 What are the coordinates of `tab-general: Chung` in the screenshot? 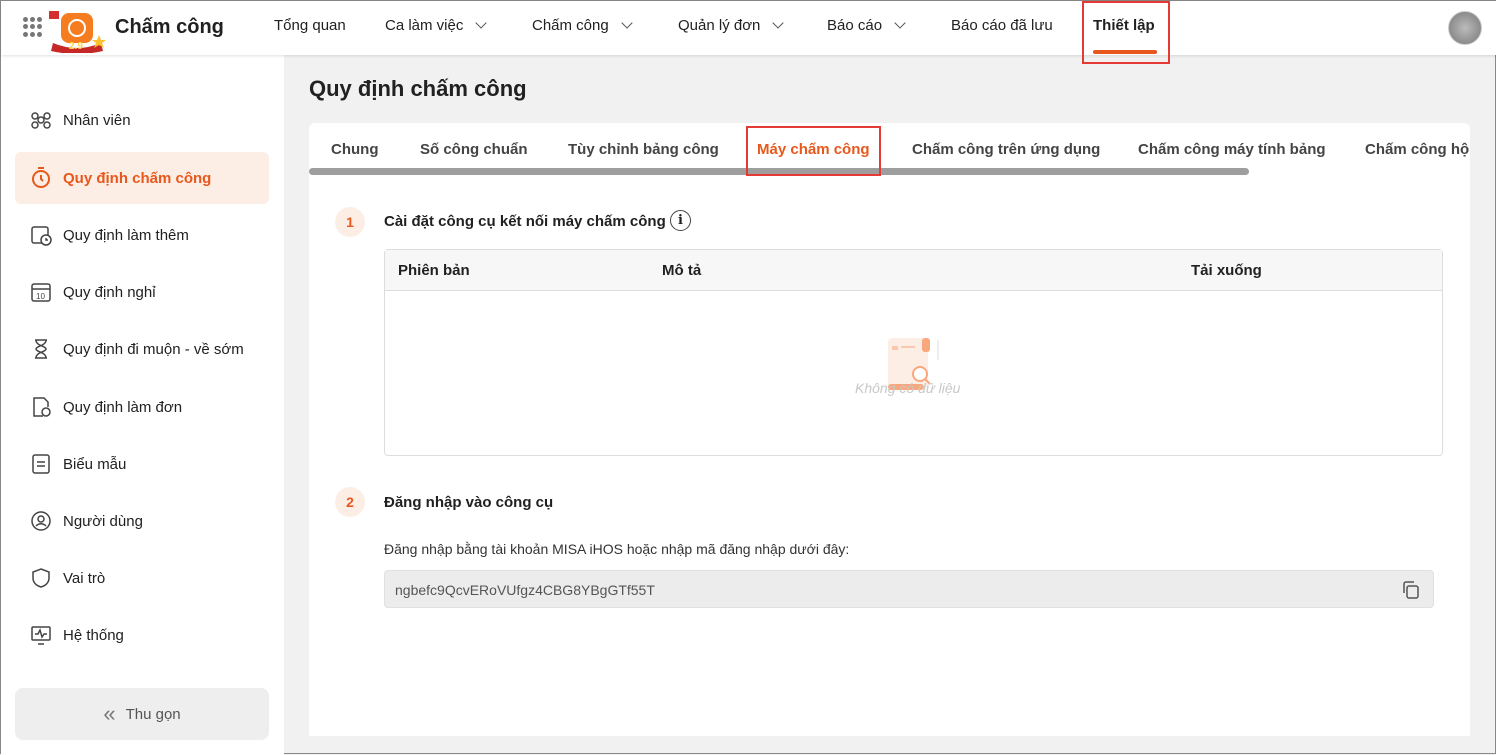 It's located at (354, 149).